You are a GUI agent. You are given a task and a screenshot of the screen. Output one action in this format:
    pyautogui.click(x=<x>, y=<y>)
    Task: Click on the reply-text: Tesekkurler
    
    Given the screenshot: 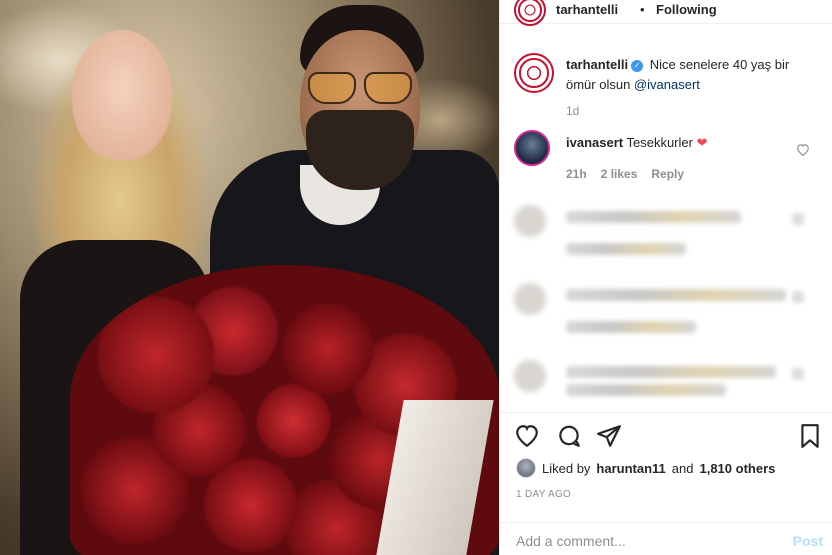 What is the action you would take?
    pyautogui.click(x=659, y=142)
    